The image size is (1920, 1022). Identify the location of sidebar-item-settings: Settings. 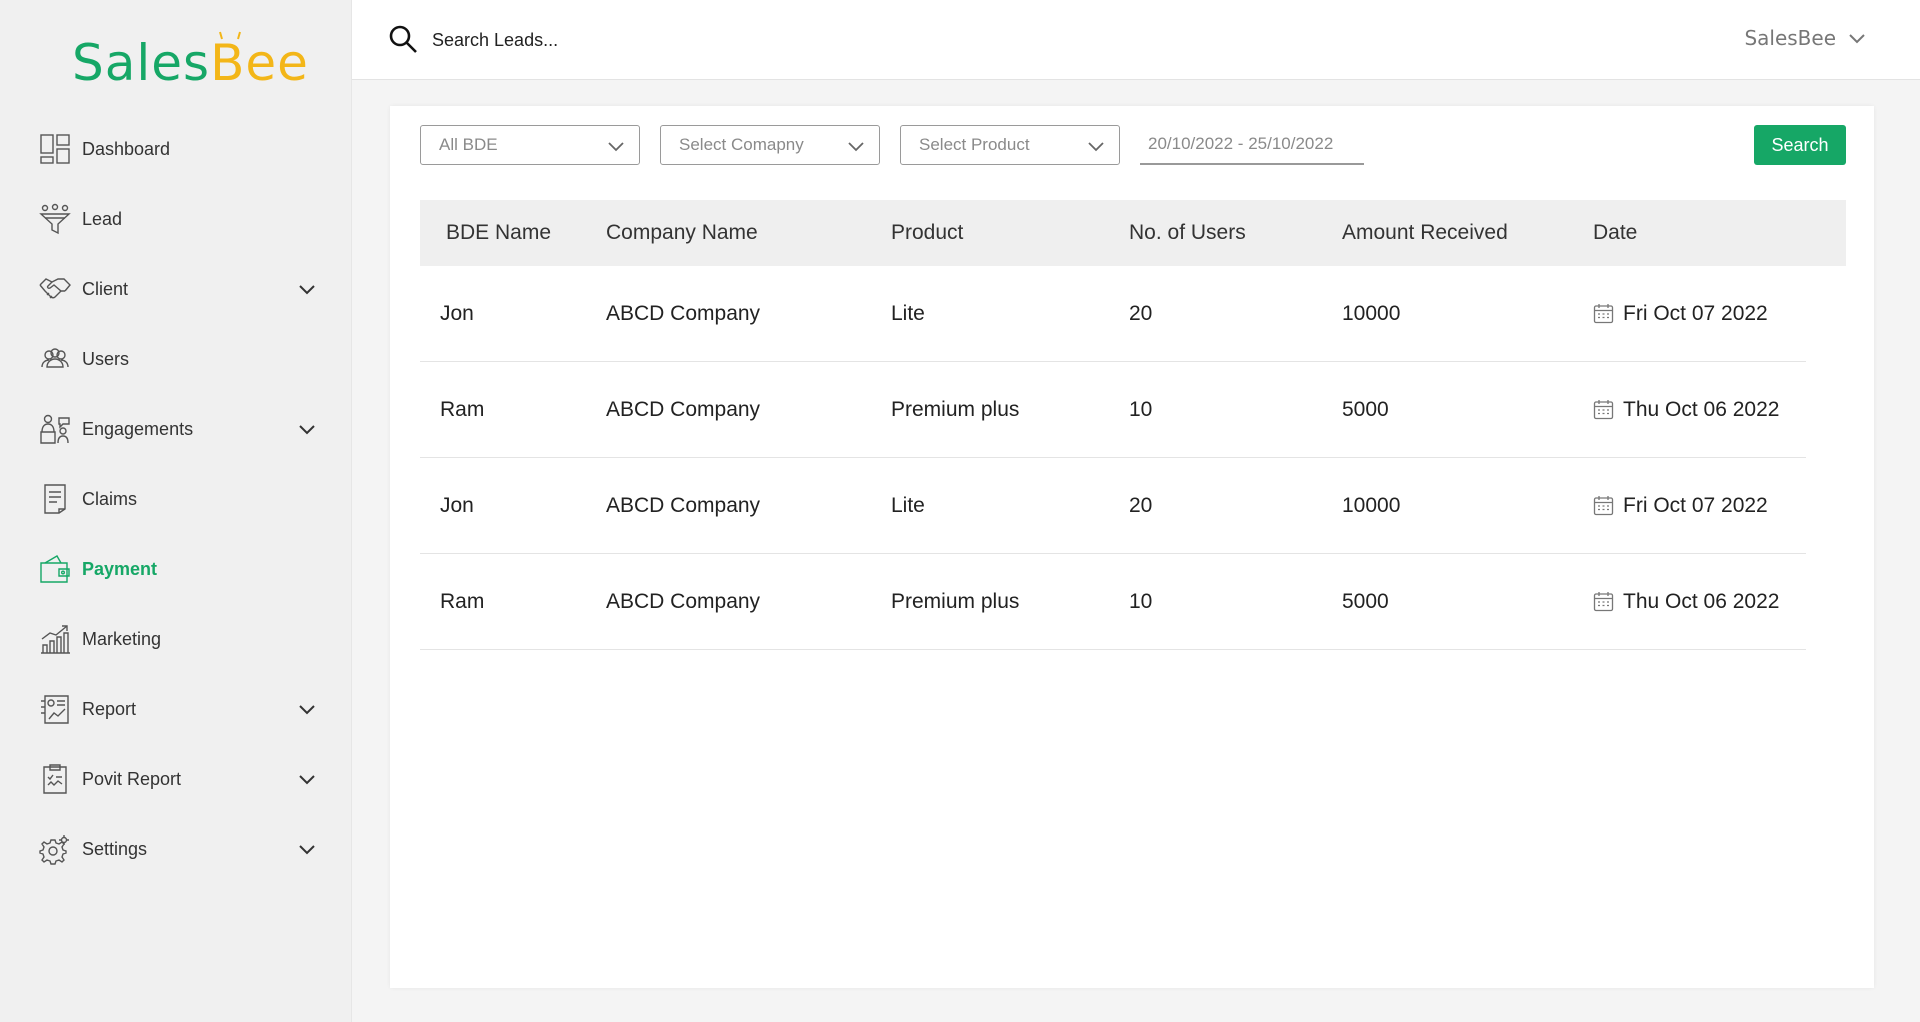
(176, 849).